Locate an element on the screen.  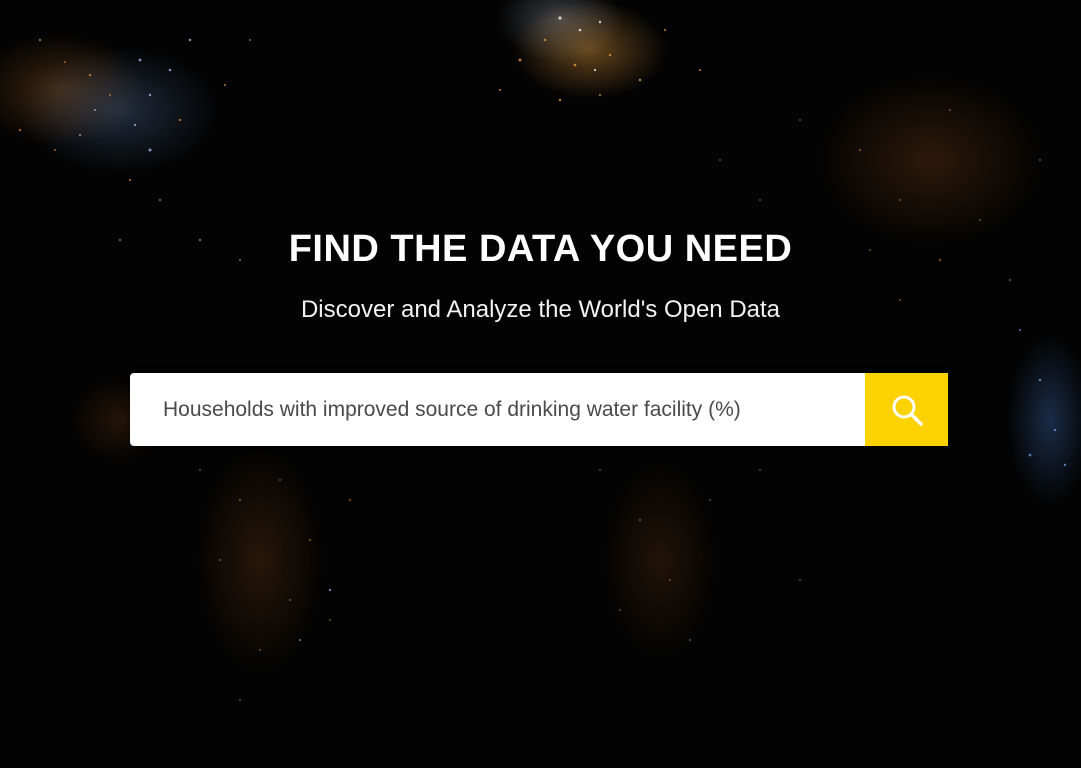
search-bar is located at coordinates (539, 409).